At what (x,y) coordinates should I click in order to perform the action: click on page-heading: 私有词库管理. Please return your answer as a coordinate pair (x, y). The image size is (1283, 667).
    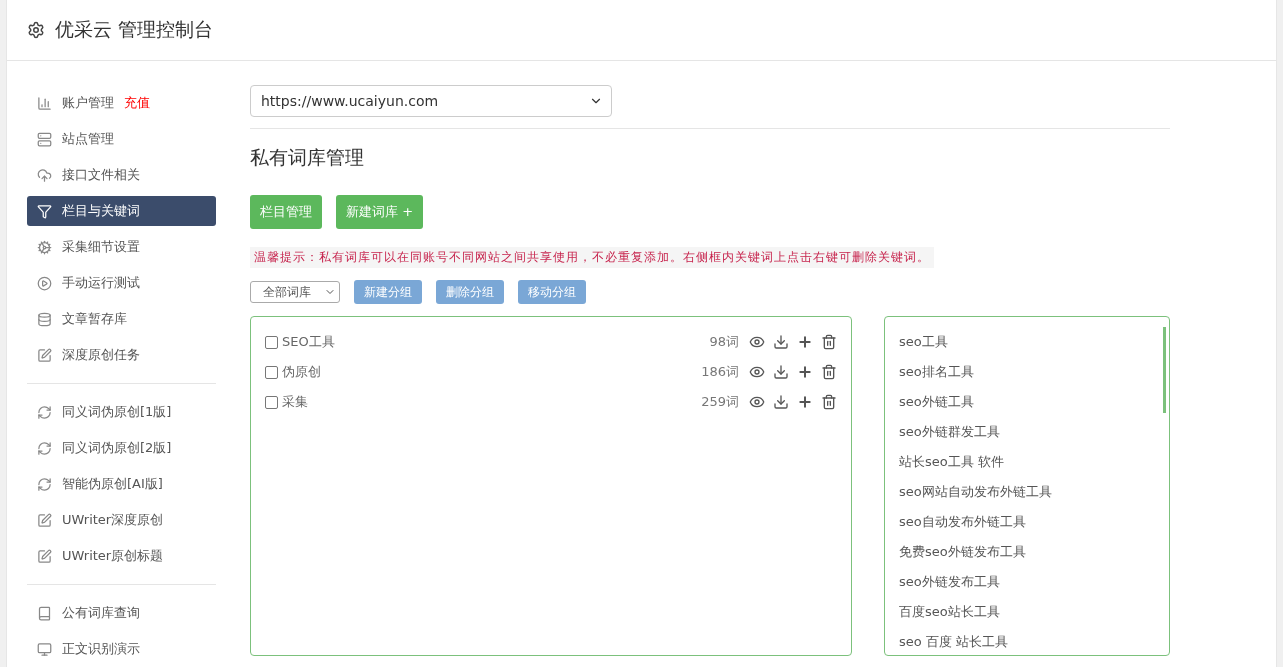
    Looking at the image, I should click on (307, 157).